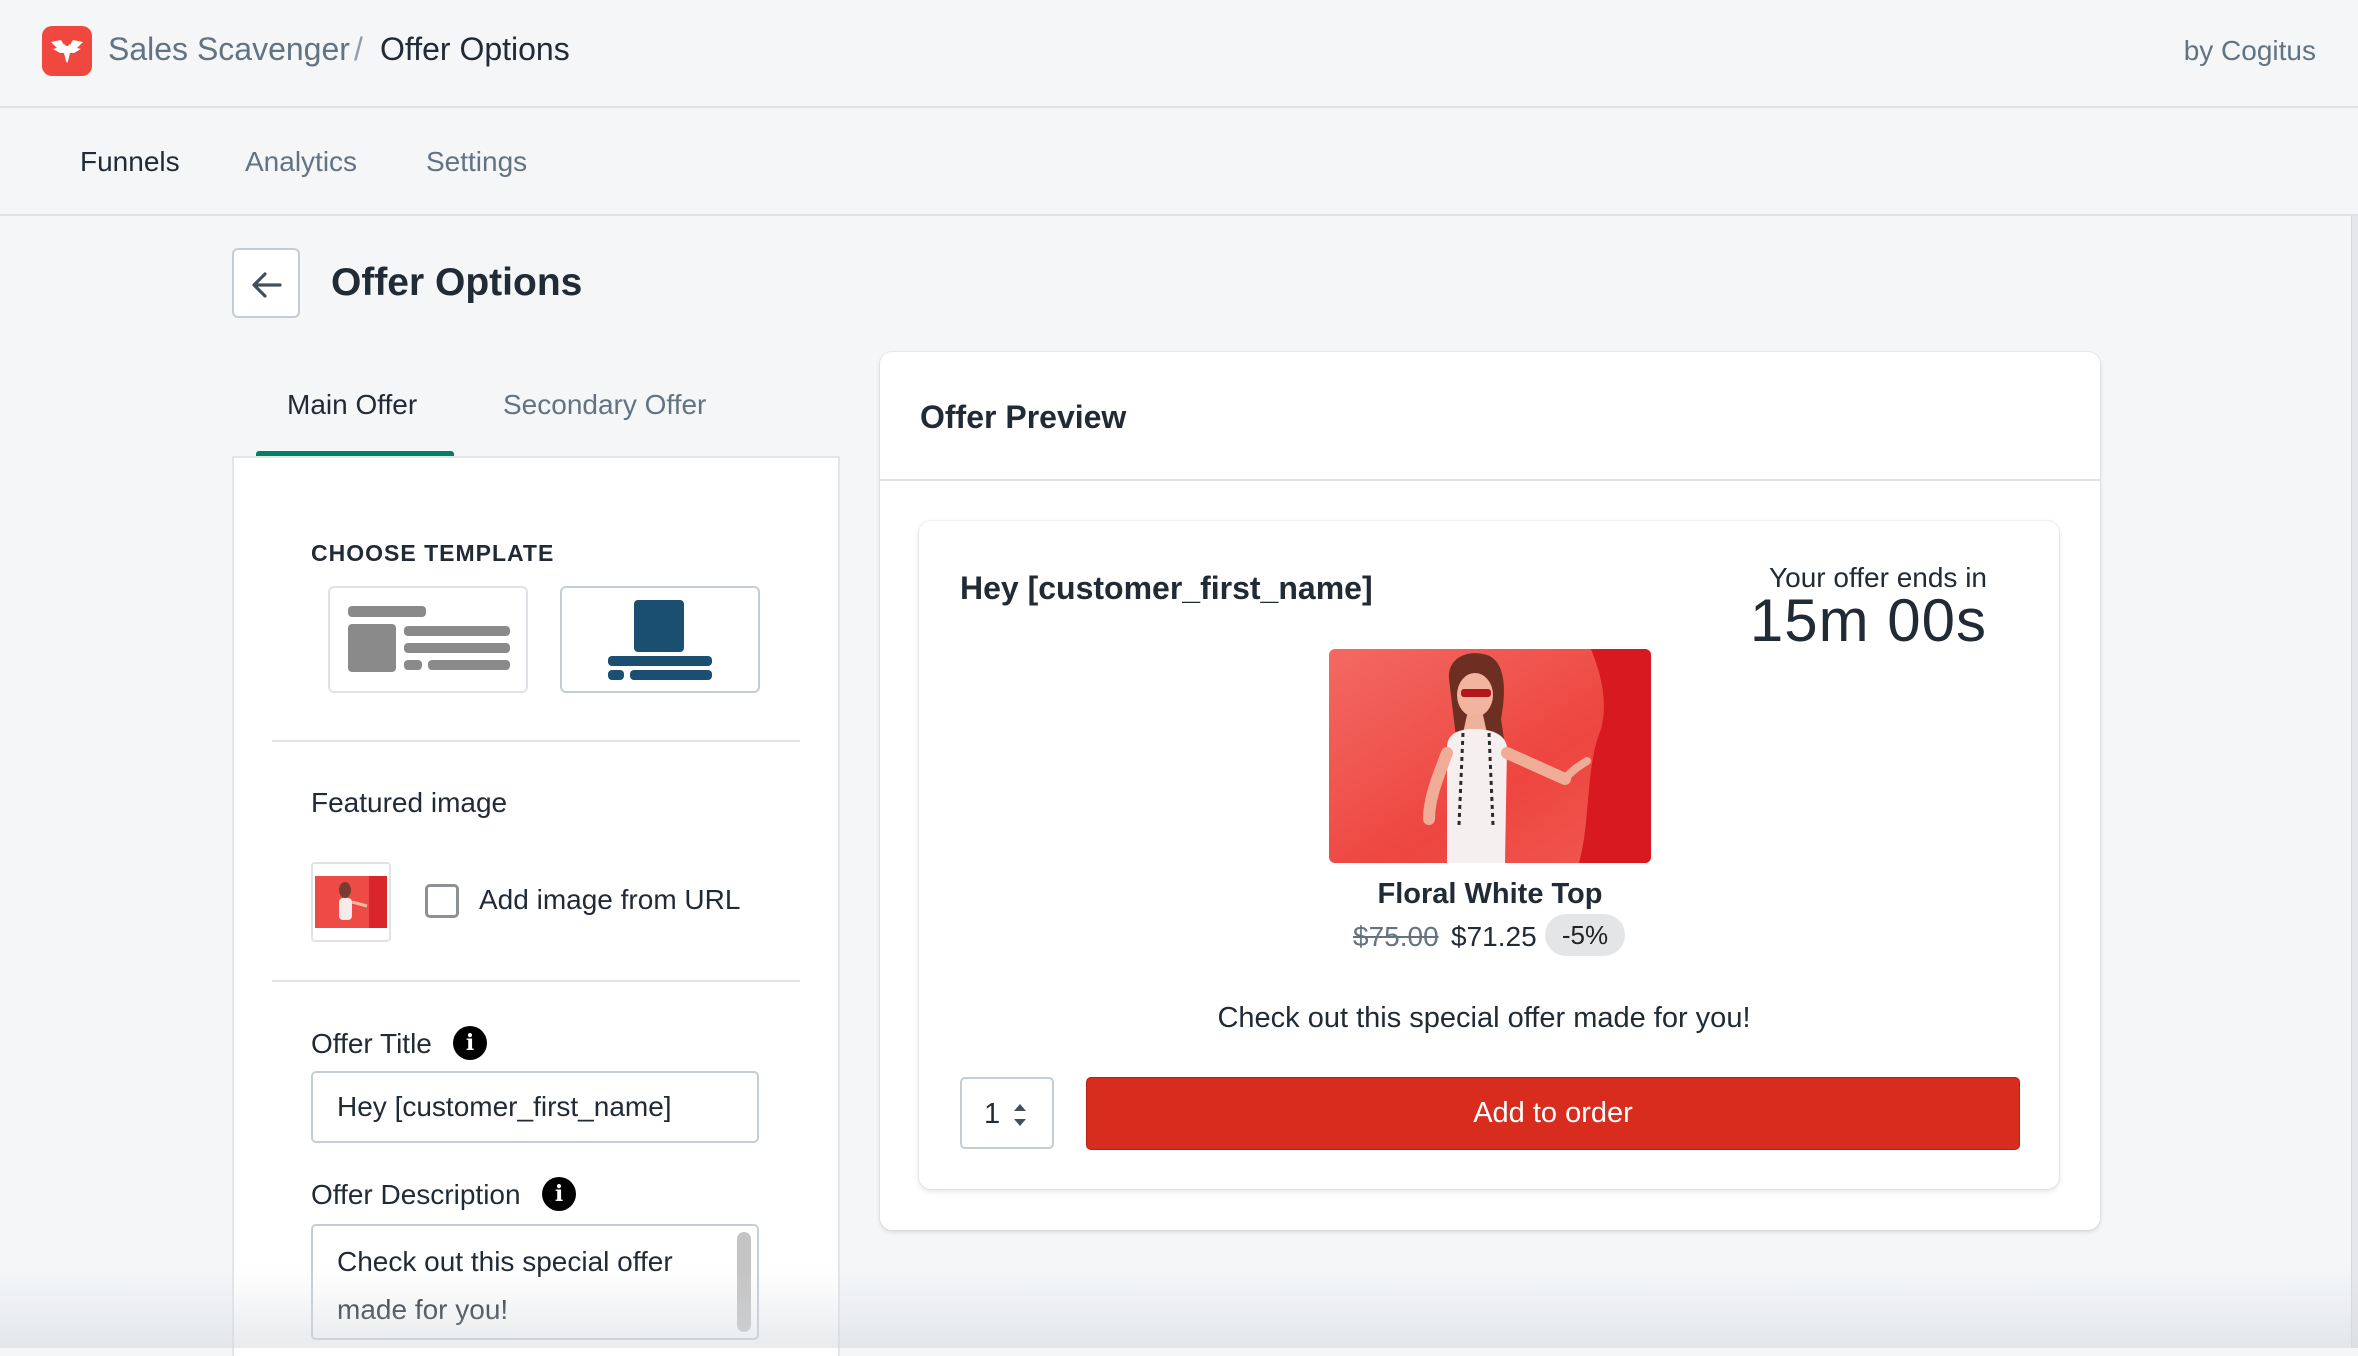  Describe the element at coordinates (433, 553) in the screenshot. I see `choose-template-heading: CHOOSE TEMPLATE` at that location.